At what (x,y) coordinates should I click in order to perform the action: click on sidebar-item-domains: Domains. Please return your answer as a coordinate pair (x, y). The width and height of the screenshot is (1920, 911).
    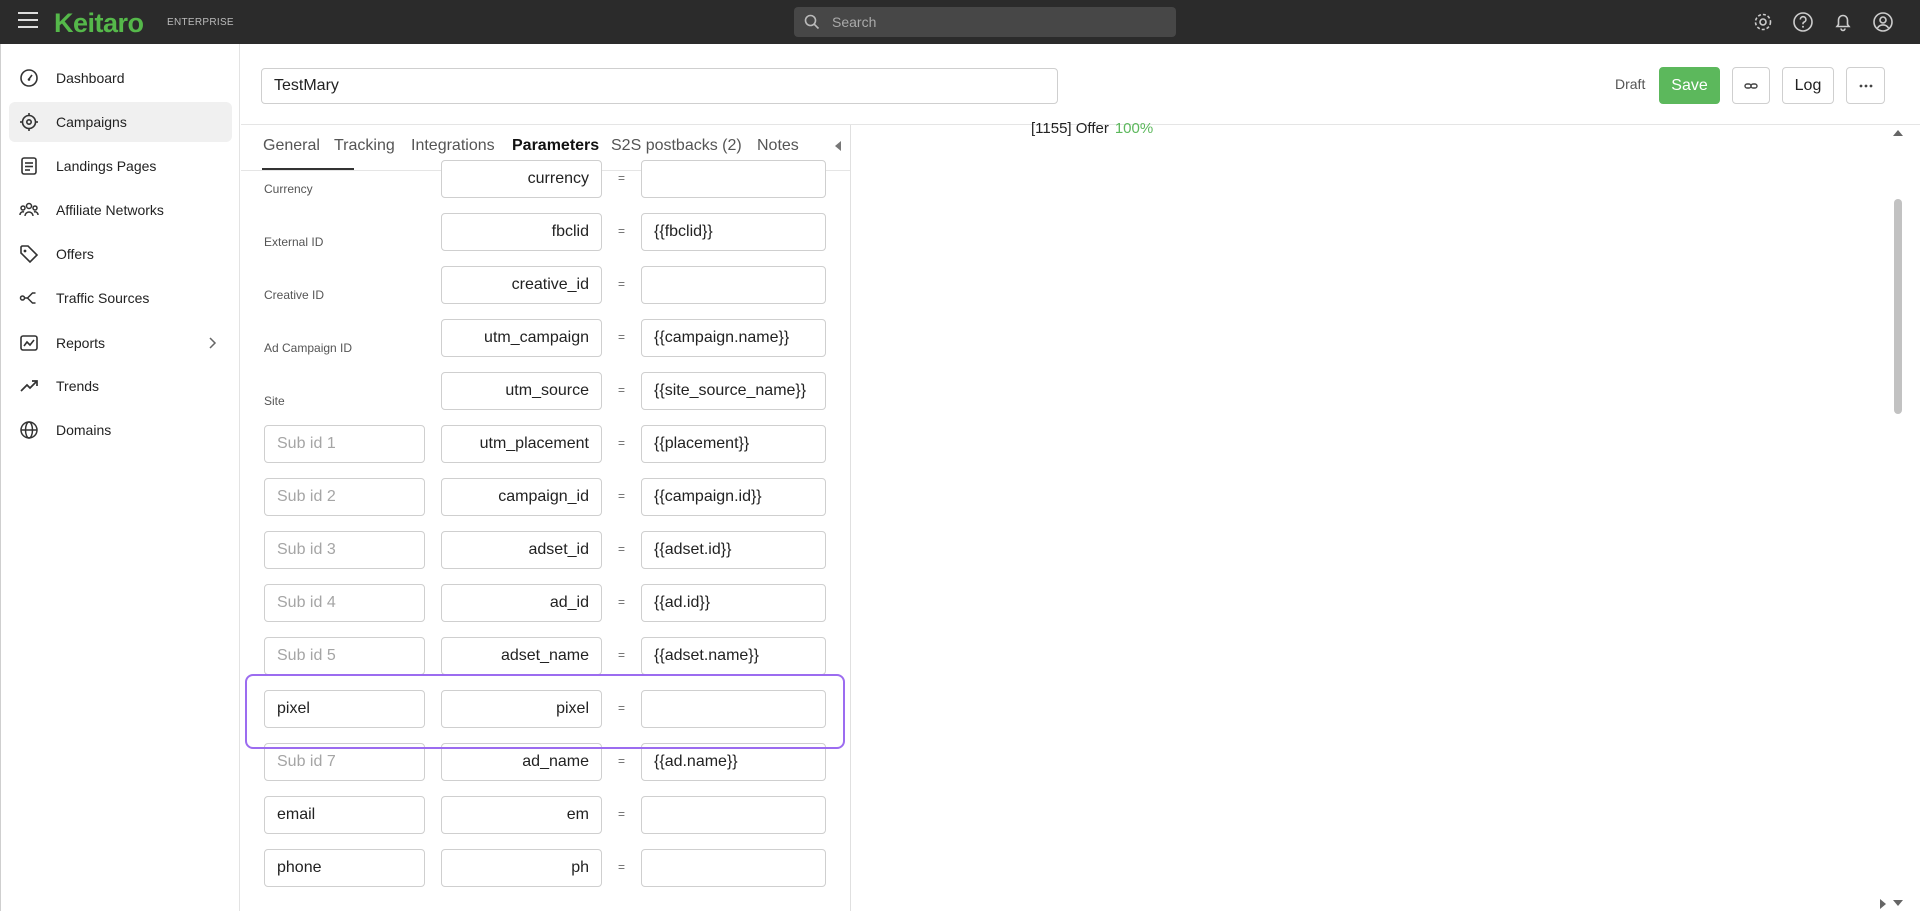
    Looking at the image, I should click on (120, 430).